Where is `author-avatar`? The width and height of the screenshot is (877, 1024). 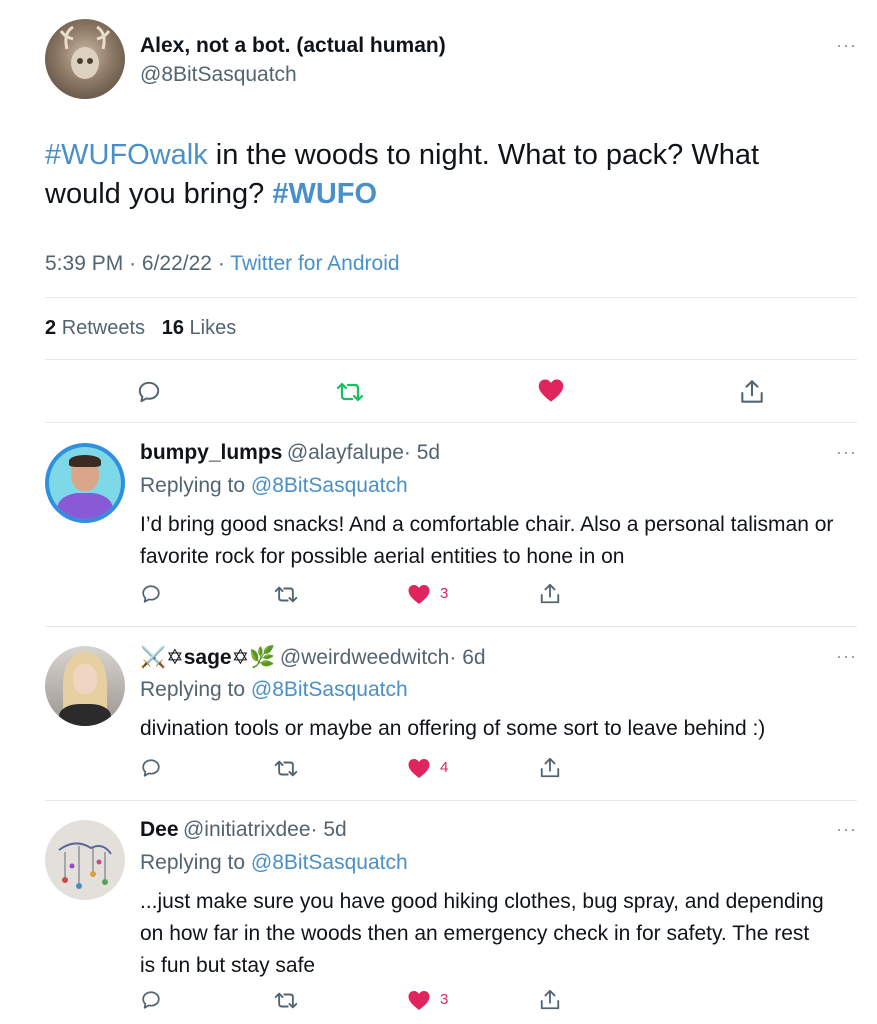 author-avatar is located at coordinates (85, 59).